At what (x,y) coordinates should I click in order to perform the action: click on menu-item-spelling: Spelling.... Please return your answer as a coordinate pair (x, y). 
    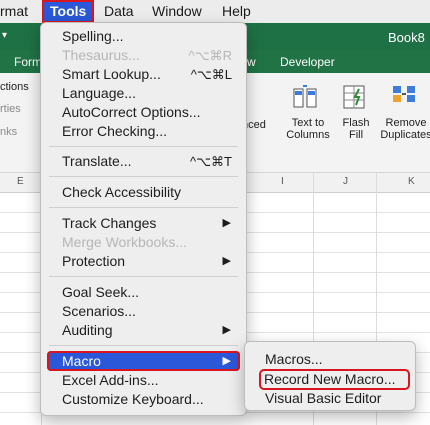
    Looking at the image, I should click on (143, 36).